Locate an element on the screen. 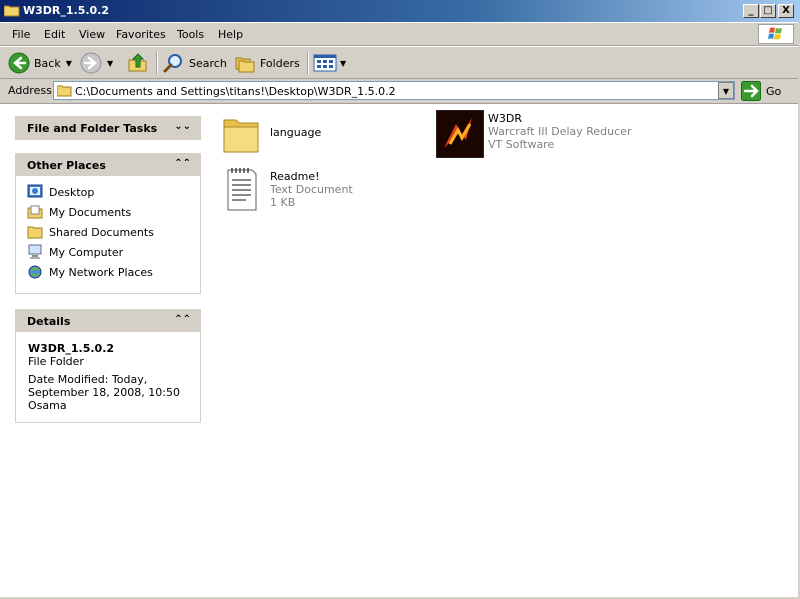  file-company: VT Software is located at coordinates (521, 144).